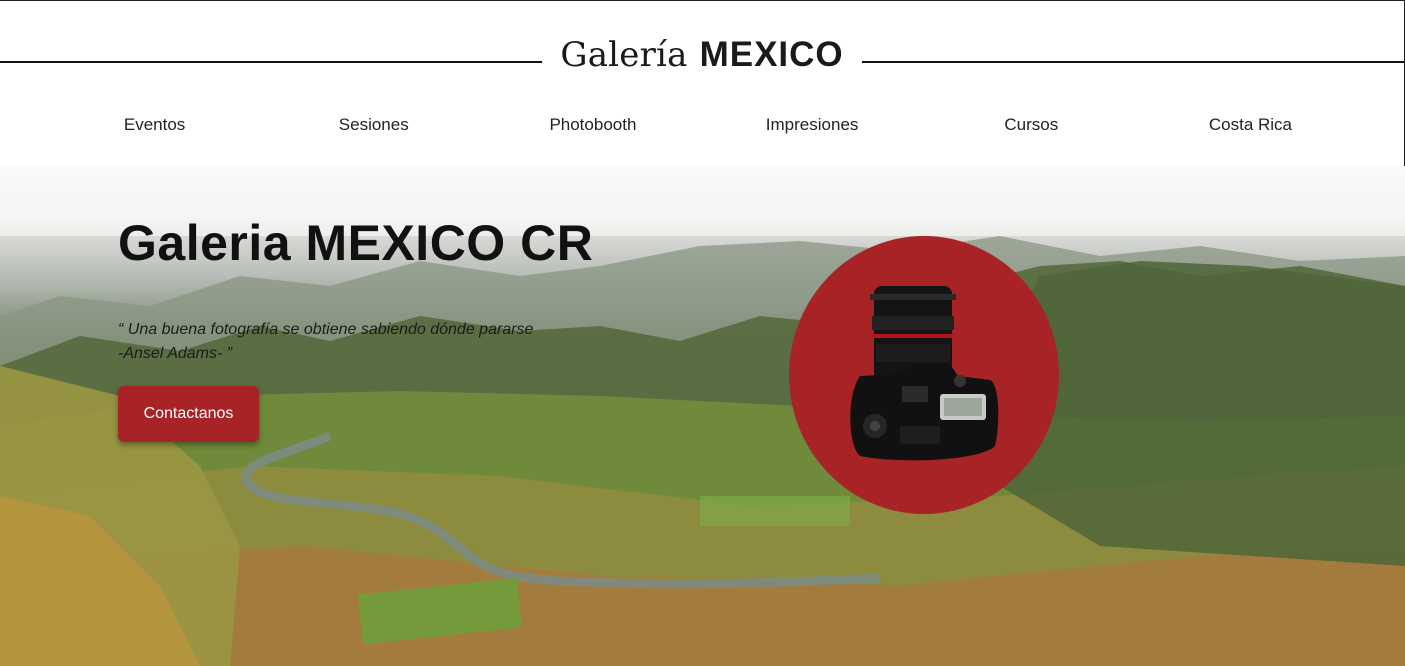 This screenshot has width=1405, height=666. Describe the element at coordinates (592, 125) in the screenshot. I see `nav-item-photobooth: Photobooth` at that location.